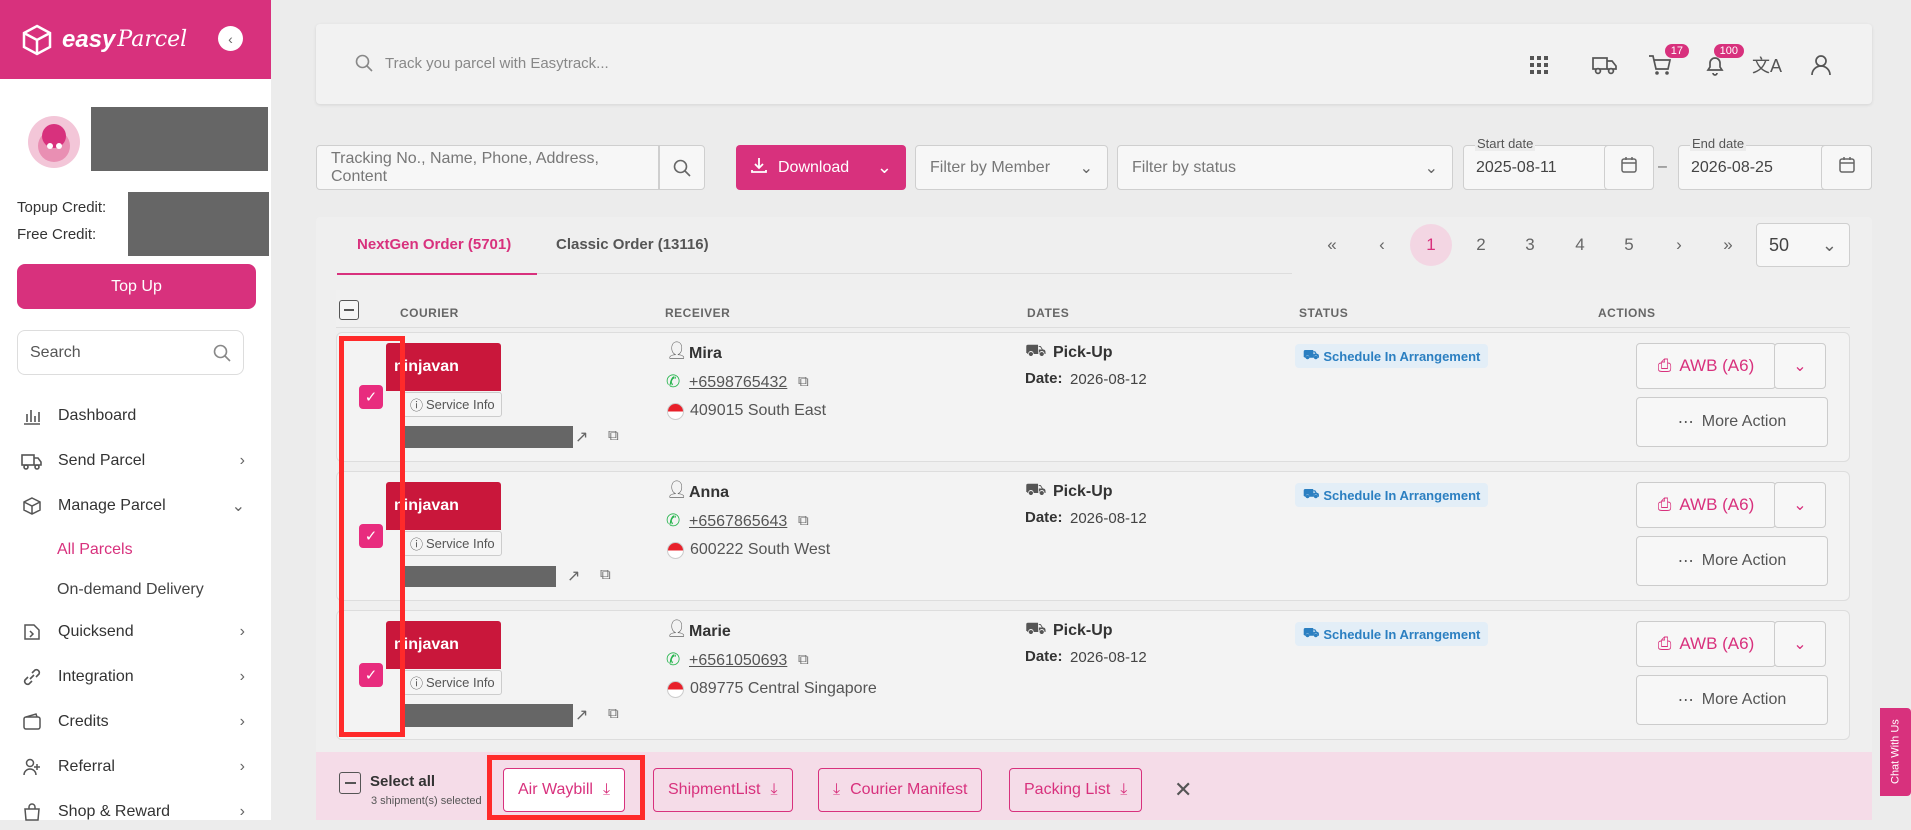 The width and height of the screenshot is (1911, 830). Describe the element at coordinates (83, 721) in the screenshot. I see `sidebar-item-label: Credits` at that location.